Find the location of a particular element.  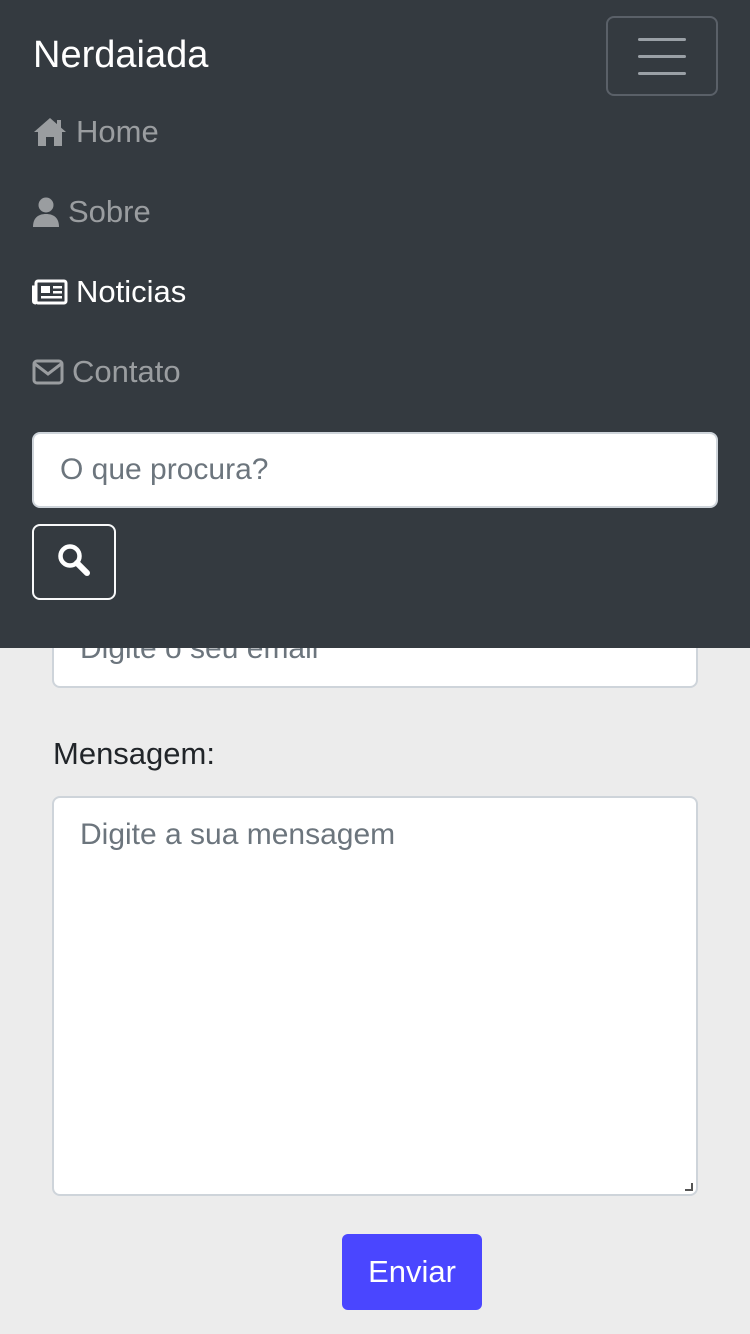

brand-logo: Nerdaiada is located at coordinates (120, 55).